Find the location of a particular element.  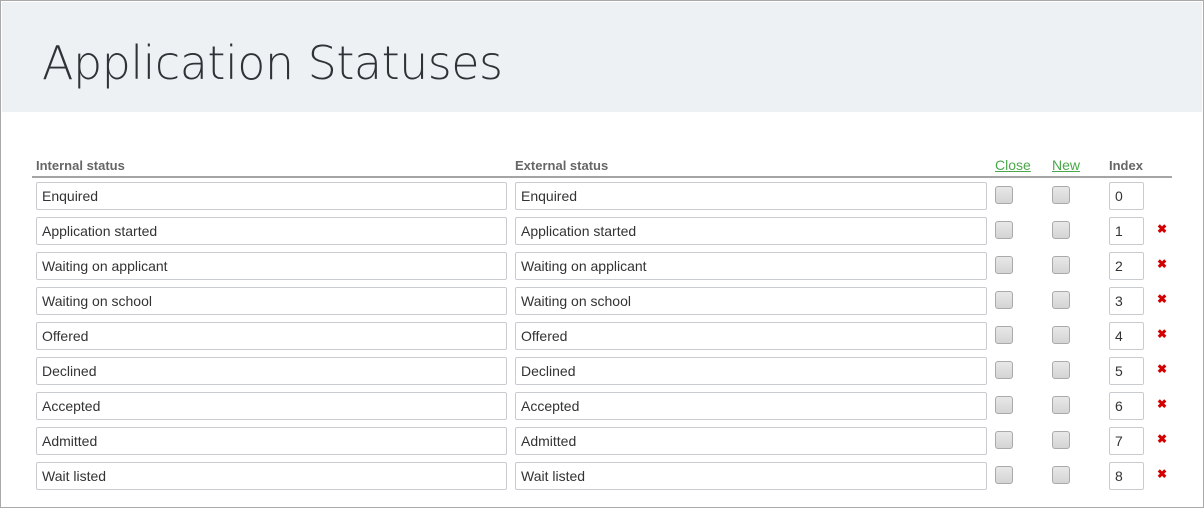

column-header-external-status: External status is located at coordinates (562, 165).